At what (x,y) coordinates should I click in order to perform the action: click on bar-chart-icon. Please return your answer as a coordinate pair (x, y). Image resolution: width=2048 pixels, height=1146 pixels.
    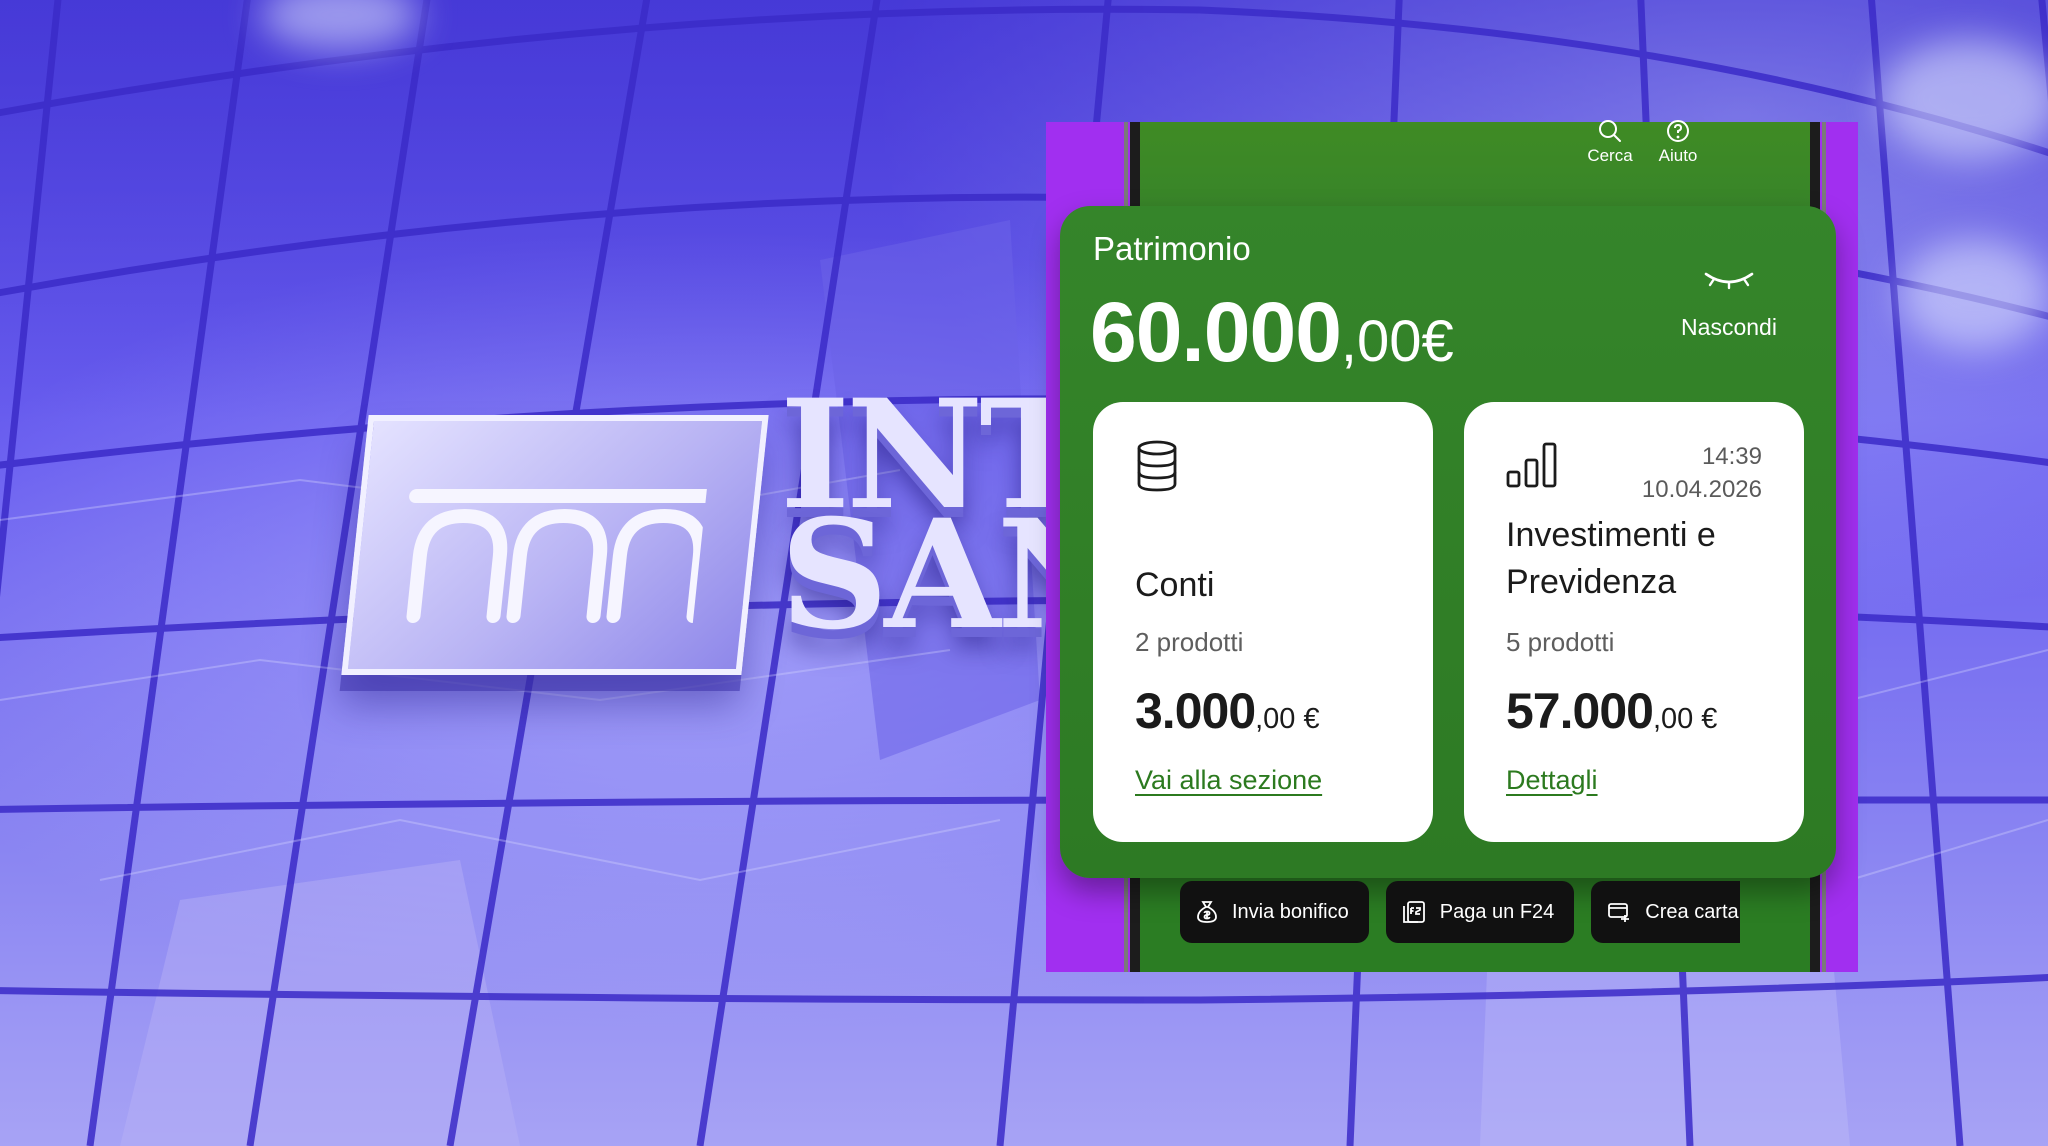
    Looking at the image, I should click on (1534, 466).